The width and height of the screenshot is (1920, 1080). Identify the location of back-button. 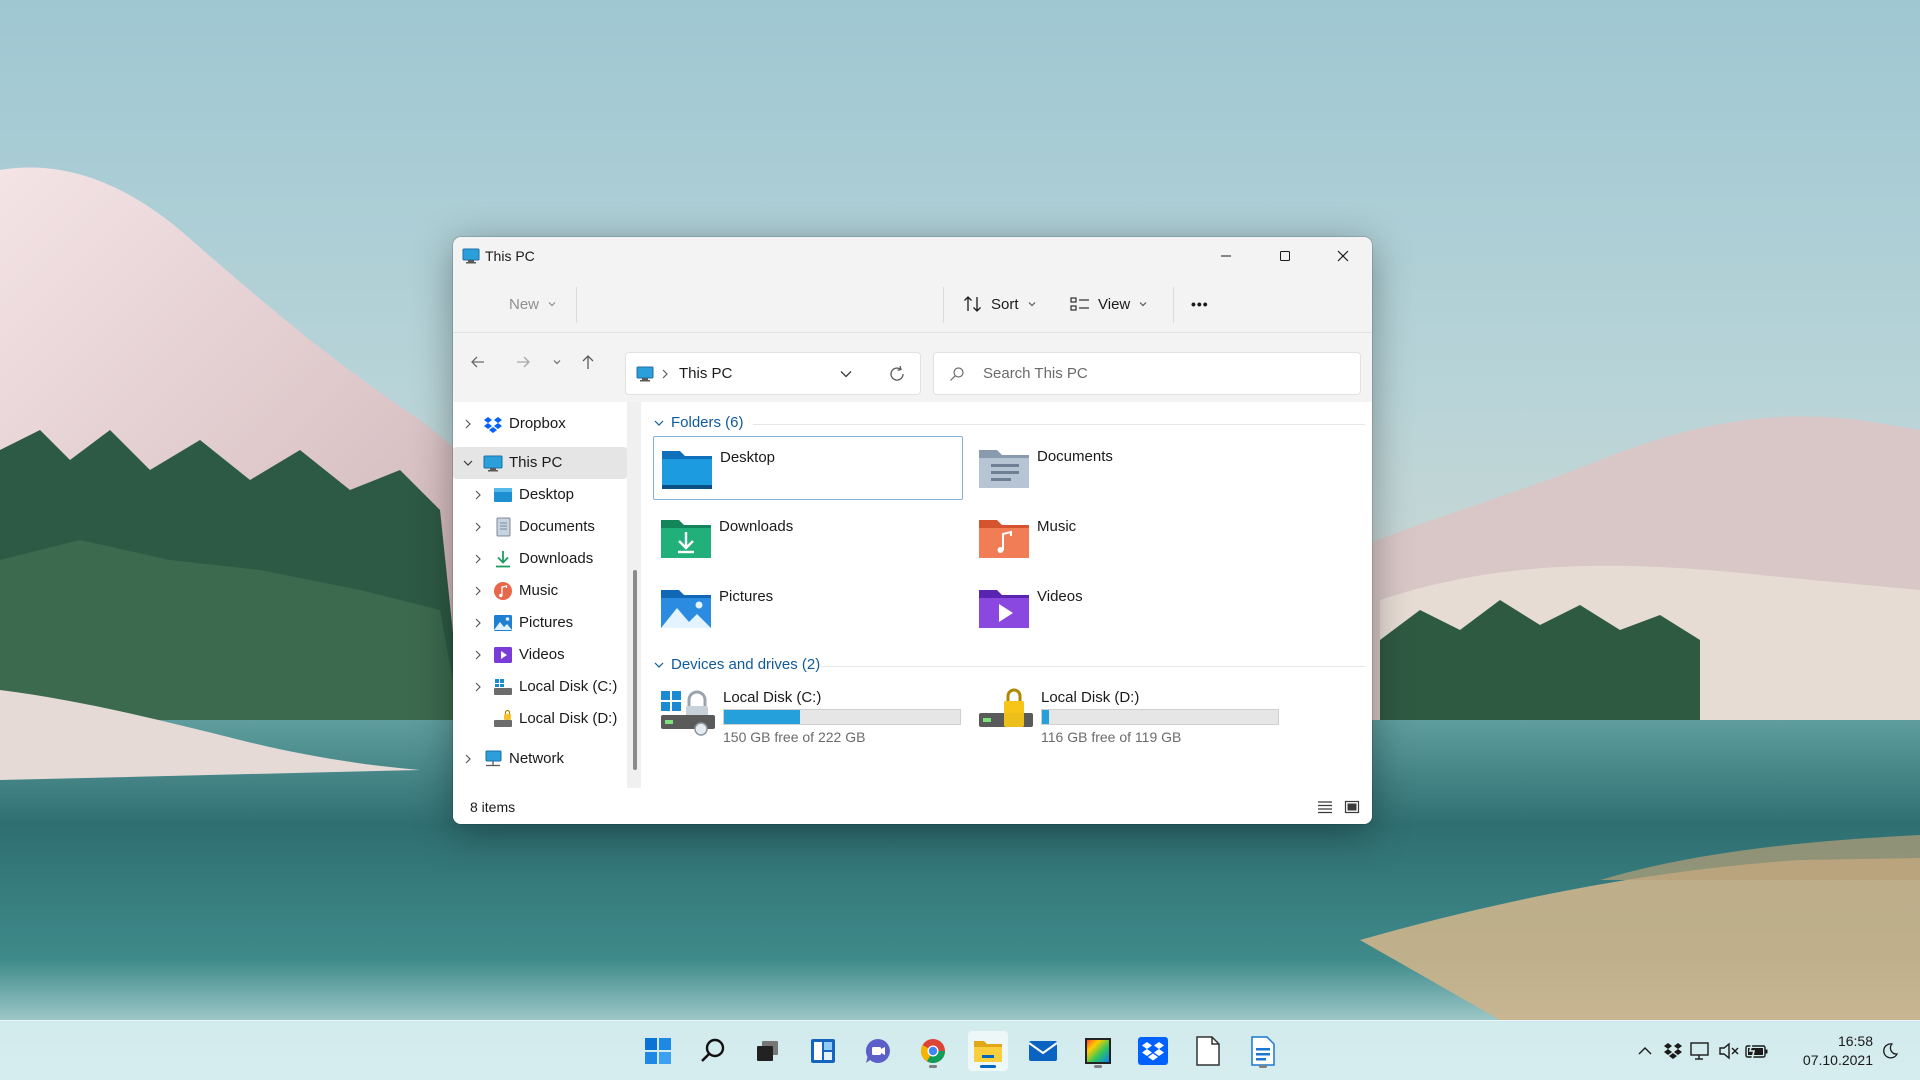
(478, 362).